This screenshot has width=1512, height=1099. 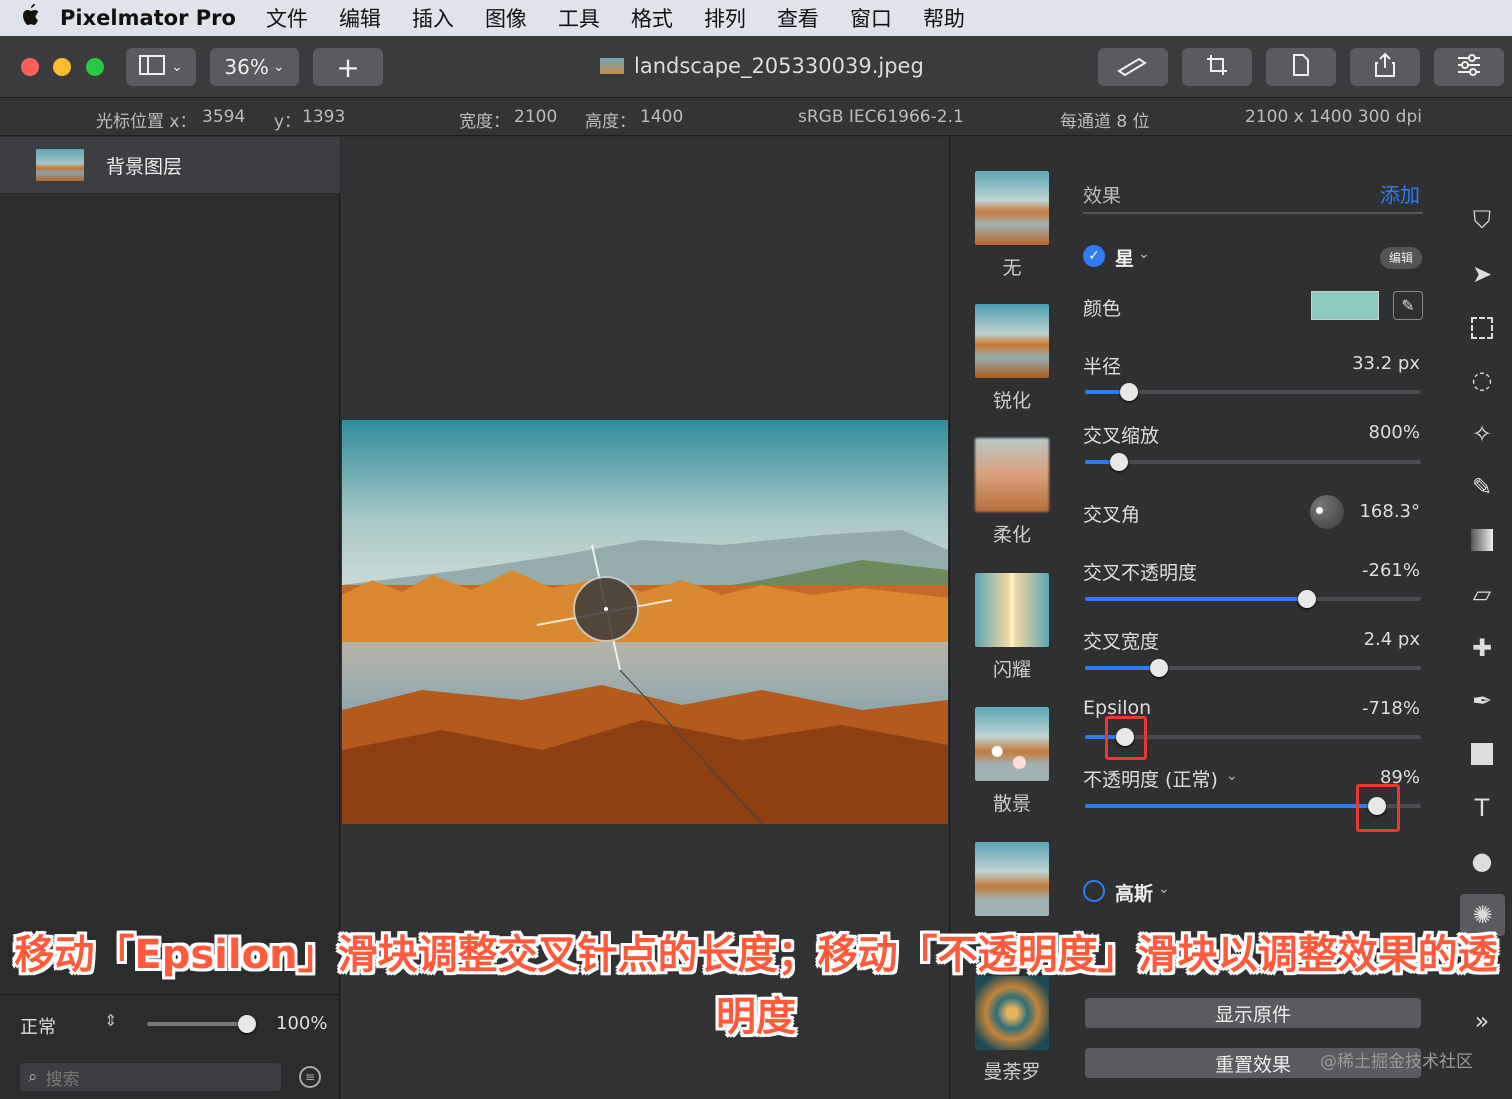 What do you see at coordinates (1150, 780) in the screenshot?
I see `opacity-label: 不透明度 (正常)` at bounding box center [1150, 780].